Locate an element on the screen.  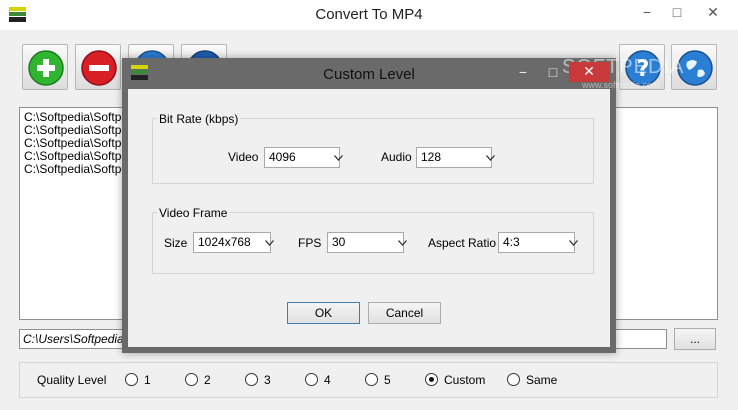
window-title: Convert To MP4 is located at coordinates (369, 14).